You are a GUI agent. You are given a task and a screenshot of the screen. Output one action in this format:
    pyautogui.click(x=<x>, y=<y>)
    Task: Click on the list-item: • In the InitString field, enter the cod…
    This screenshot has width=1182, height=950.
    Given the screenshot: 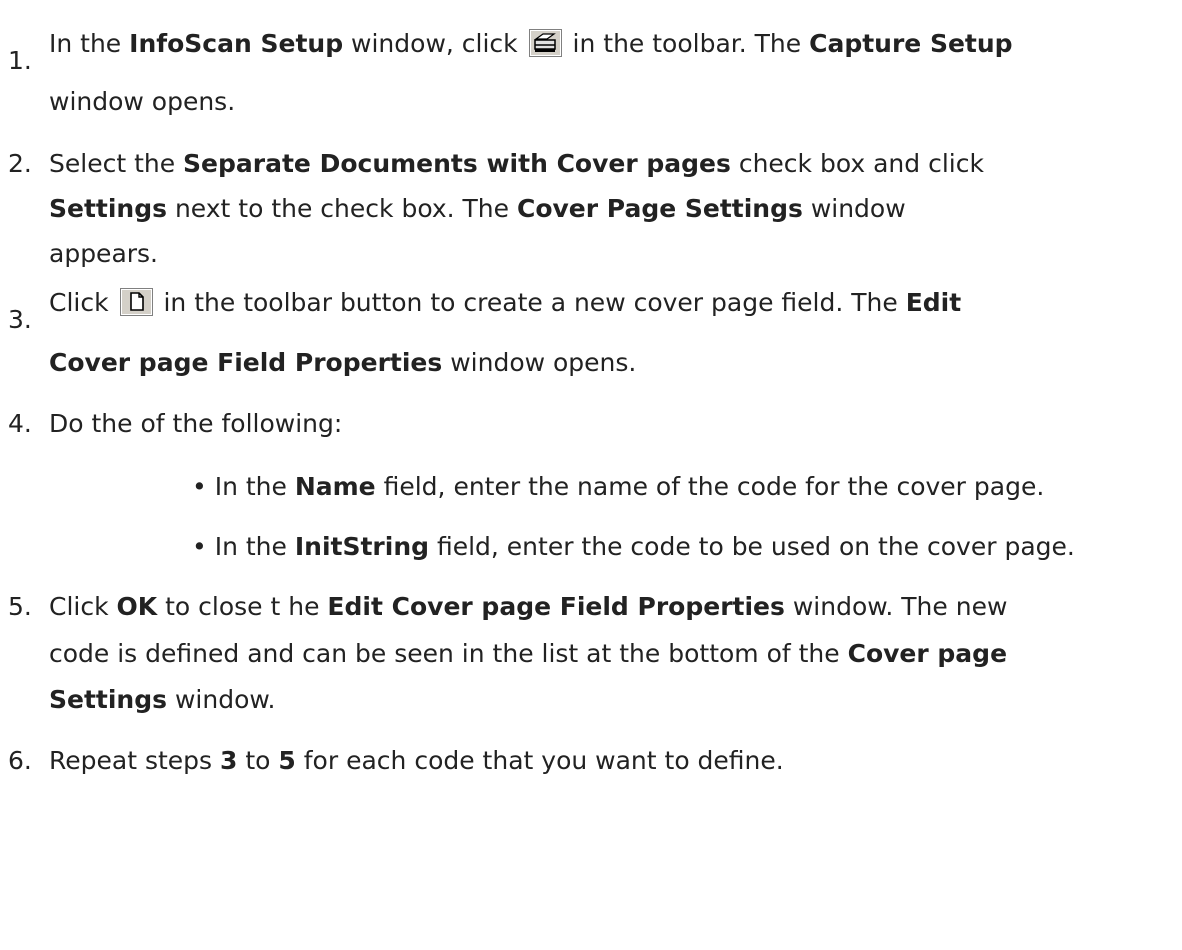 What is the action you would take?
    pyautogui.click(x=633, y=546)
    